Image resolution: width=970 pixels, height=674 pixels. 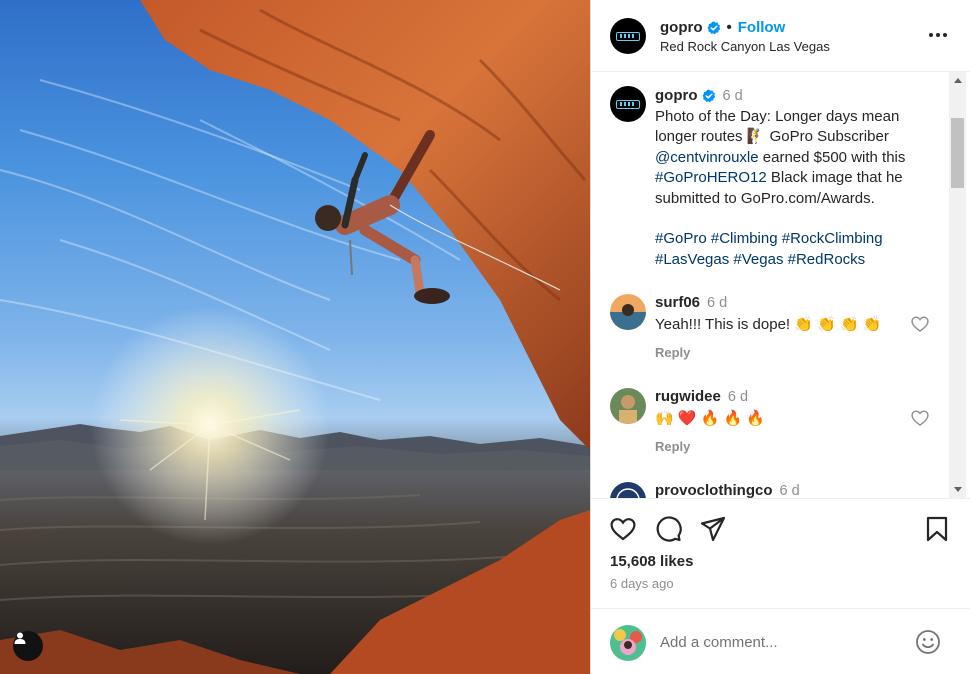 What do you see at coordinates (733, 96) in the screenshot?
I see `caption-time: 6 d` at bounding box center [733, 96].